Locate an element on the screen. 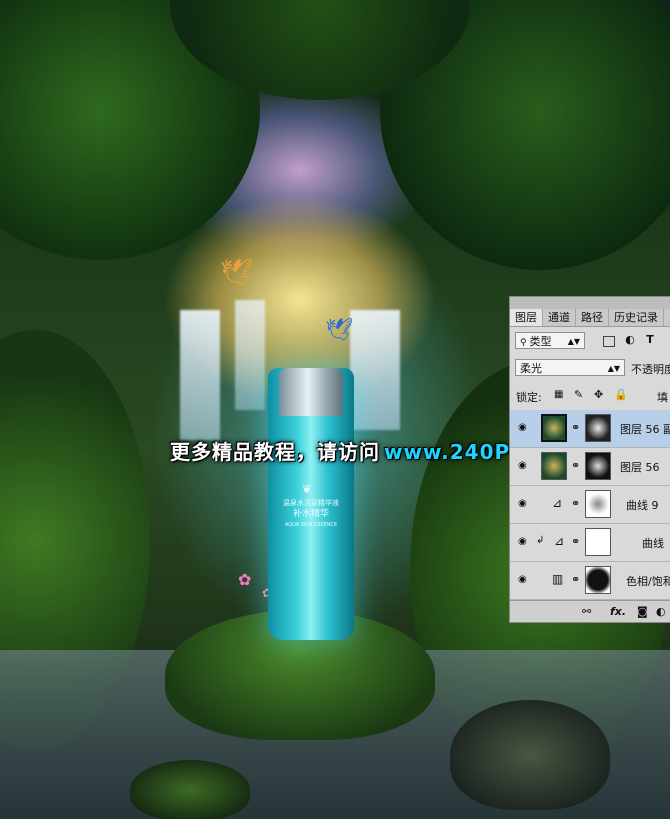  layer-filter-select: ⚲ 类型 ▲▼ is located at coordinates (550, 340).